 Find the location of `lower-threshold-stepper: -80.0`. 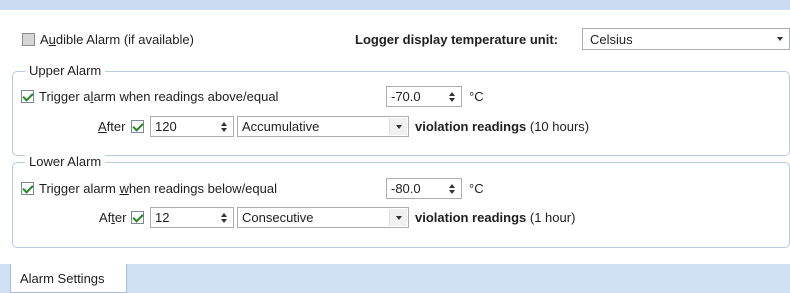

lower-threshold-stepper: -80.0 is located at coordinates (424, 188).